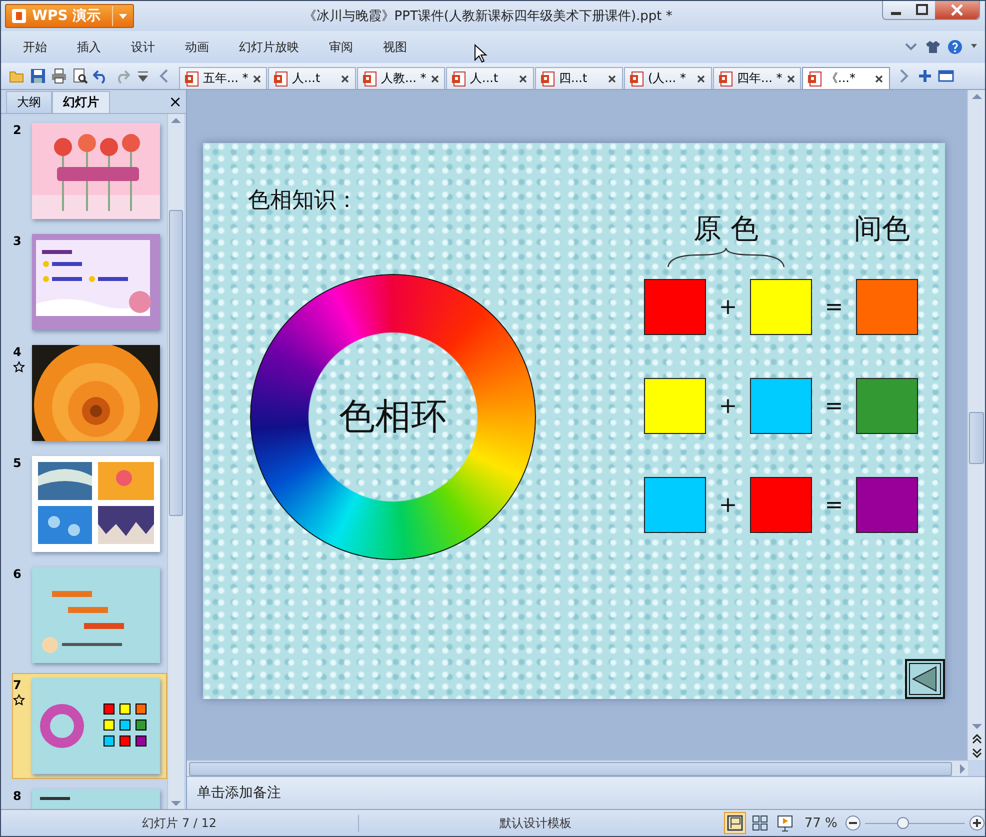 The image size is (986, 837). I want to click on window-title: 《冰川与晚霞》PPT课件(人教新课标四年级美术下册课件).ppt *, so click(488, 16).